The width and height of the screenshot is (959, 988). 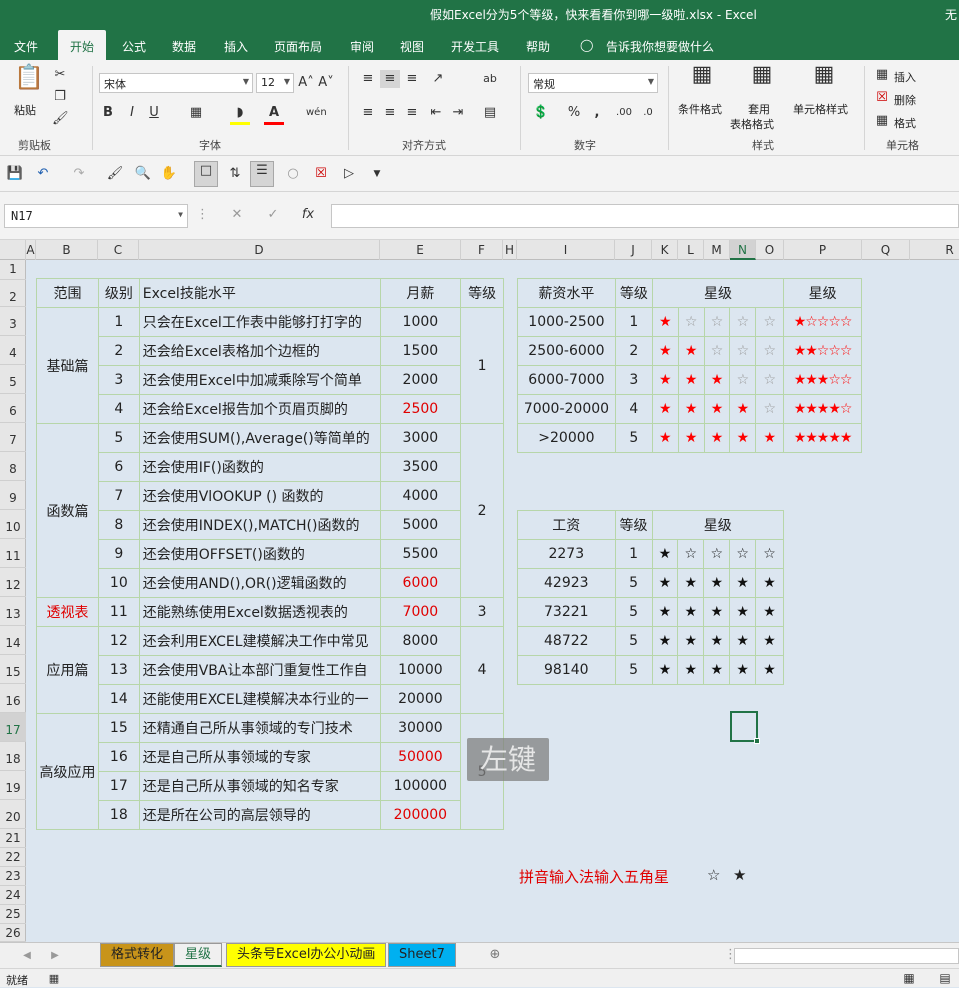 I want to click on skill-cell: 还会利用EXCEL建模解决工作中常见, so click(x=259, y=641).